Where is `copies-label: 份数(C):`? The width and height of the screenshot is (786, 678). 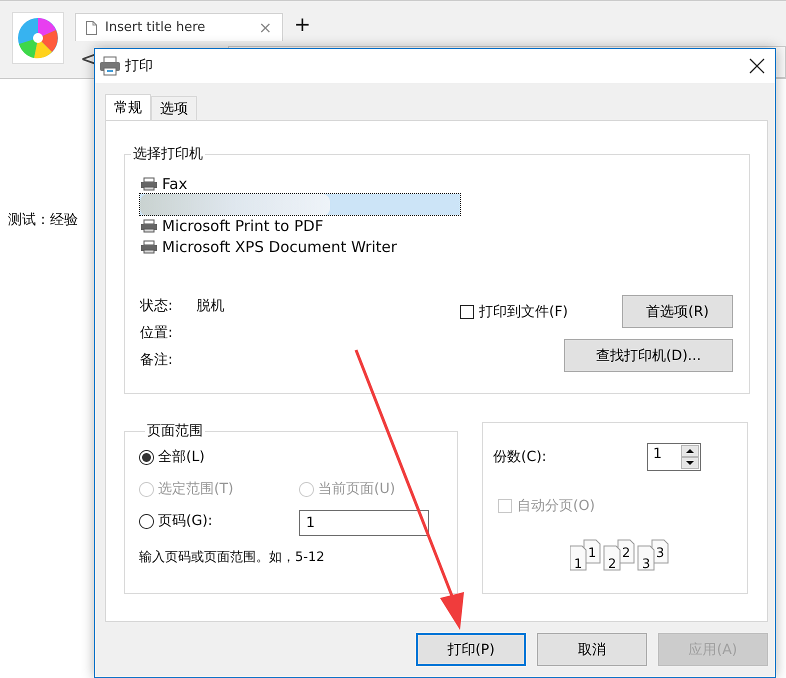 copies-label: 份数(C): is located at coordinates (519, 457).